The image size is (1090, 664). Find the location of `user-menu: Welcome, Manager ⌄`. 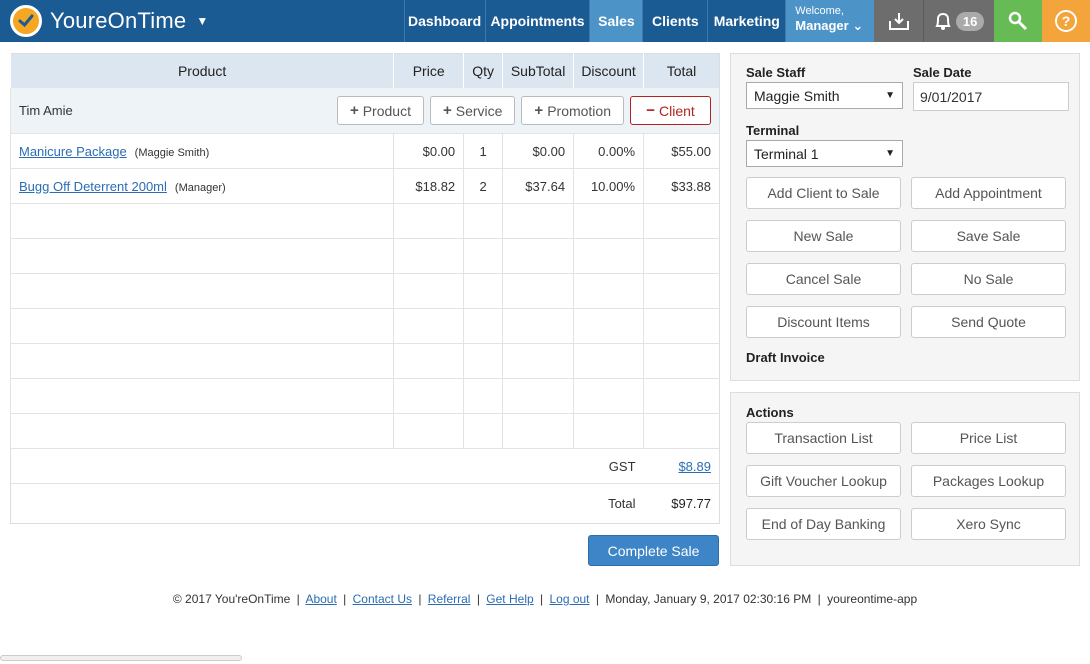

user-menu: Welcome, Manager ⌄ is located at coordinates (830, 21).